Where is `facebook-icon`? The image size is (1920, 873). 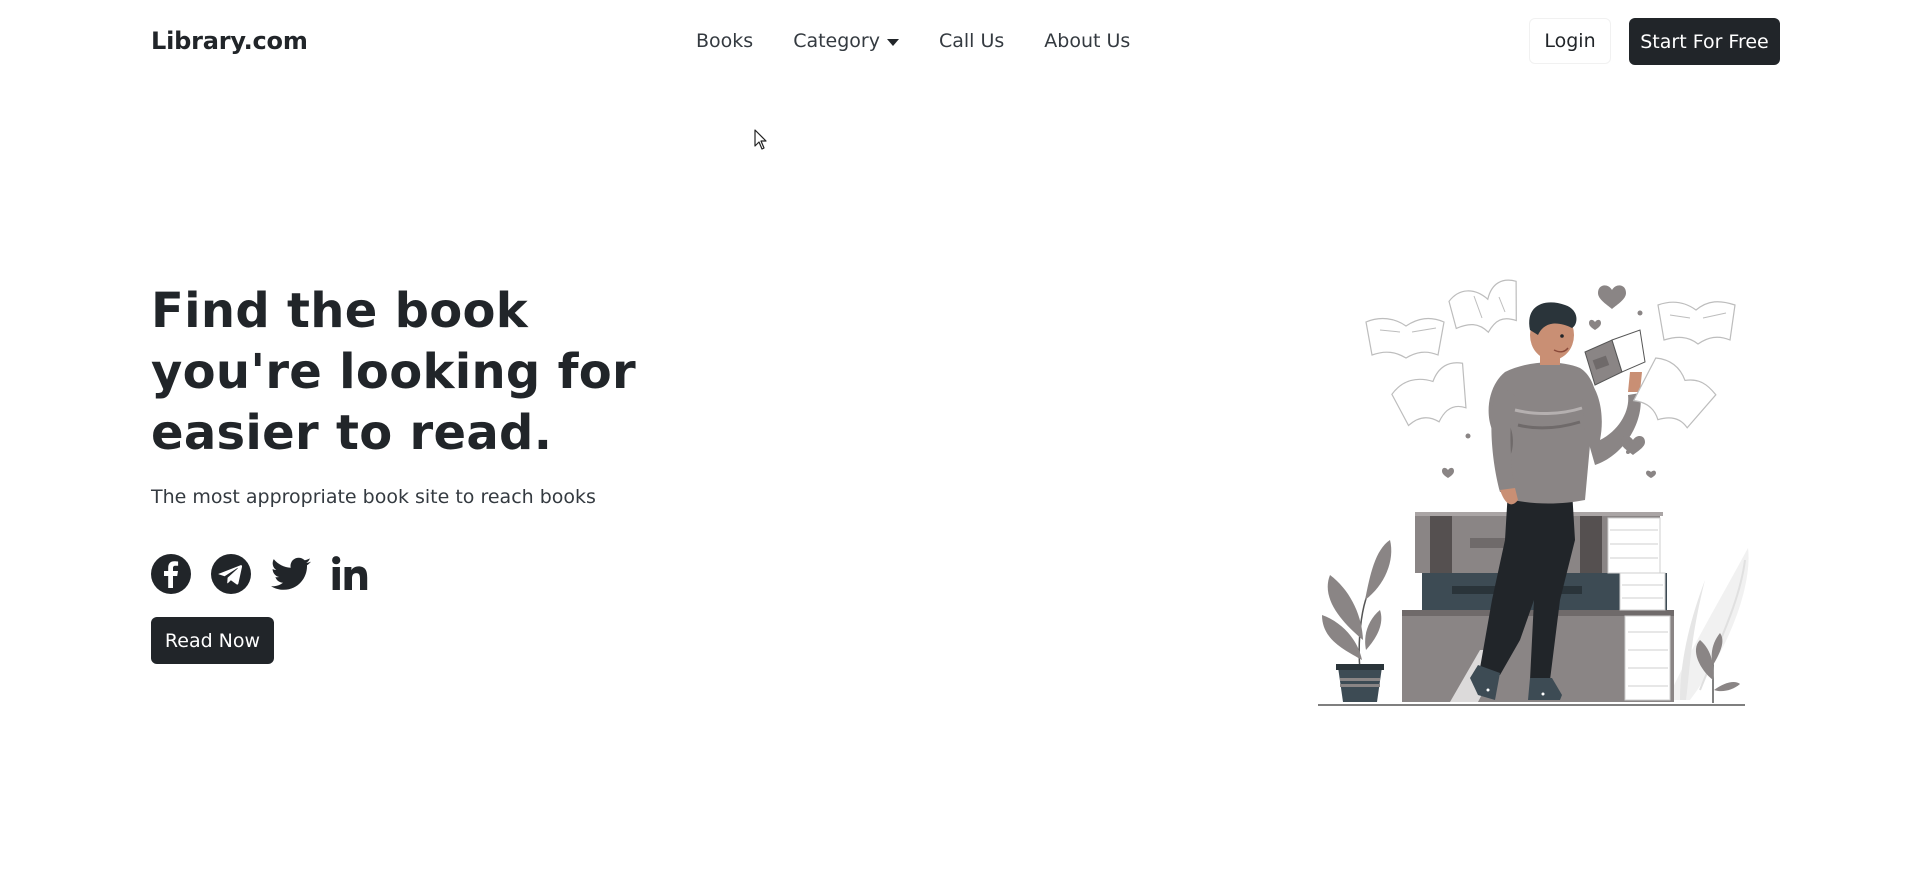 facebook-icon is located at coordinates (171, 574).